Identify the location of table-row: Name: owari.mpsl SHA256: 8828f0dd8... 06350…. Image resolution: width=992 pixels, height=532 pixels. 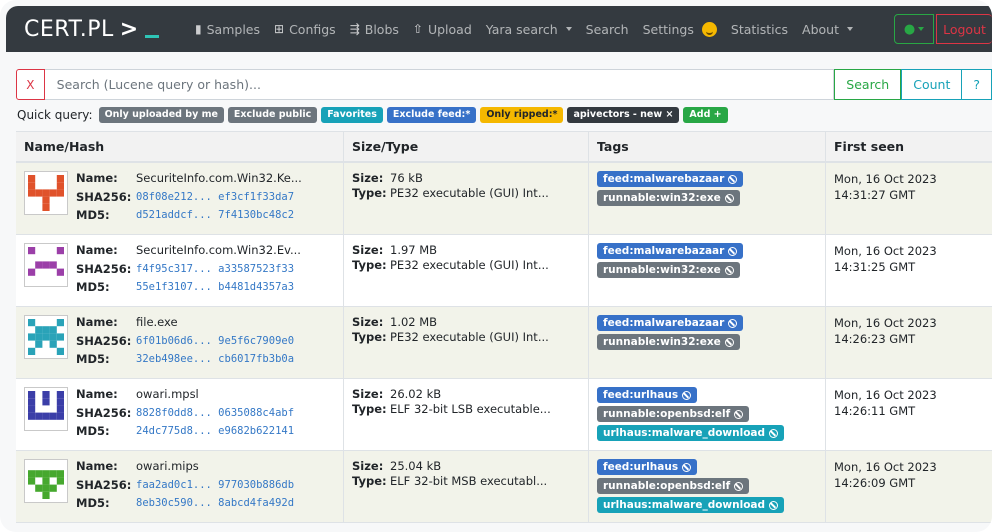
(504, 415).